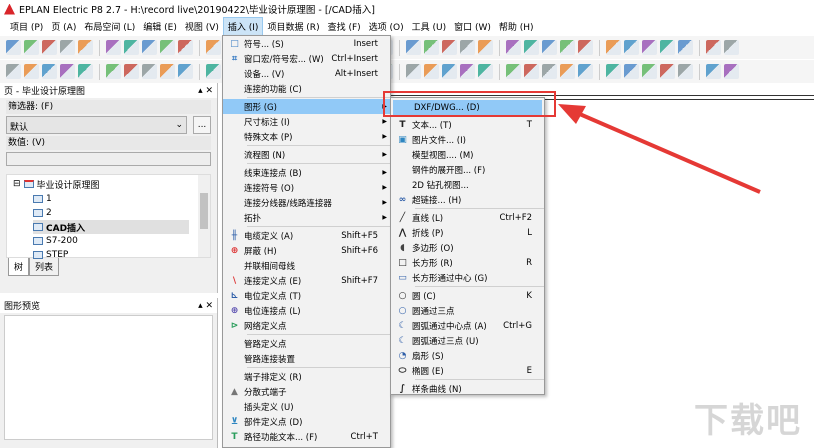 The width and height of the screenshot is (814, 448). What do you see at coordinates (748, 421) in the screenshot?
I see `watermark: 下载吧` at bounding box center [748, 421].